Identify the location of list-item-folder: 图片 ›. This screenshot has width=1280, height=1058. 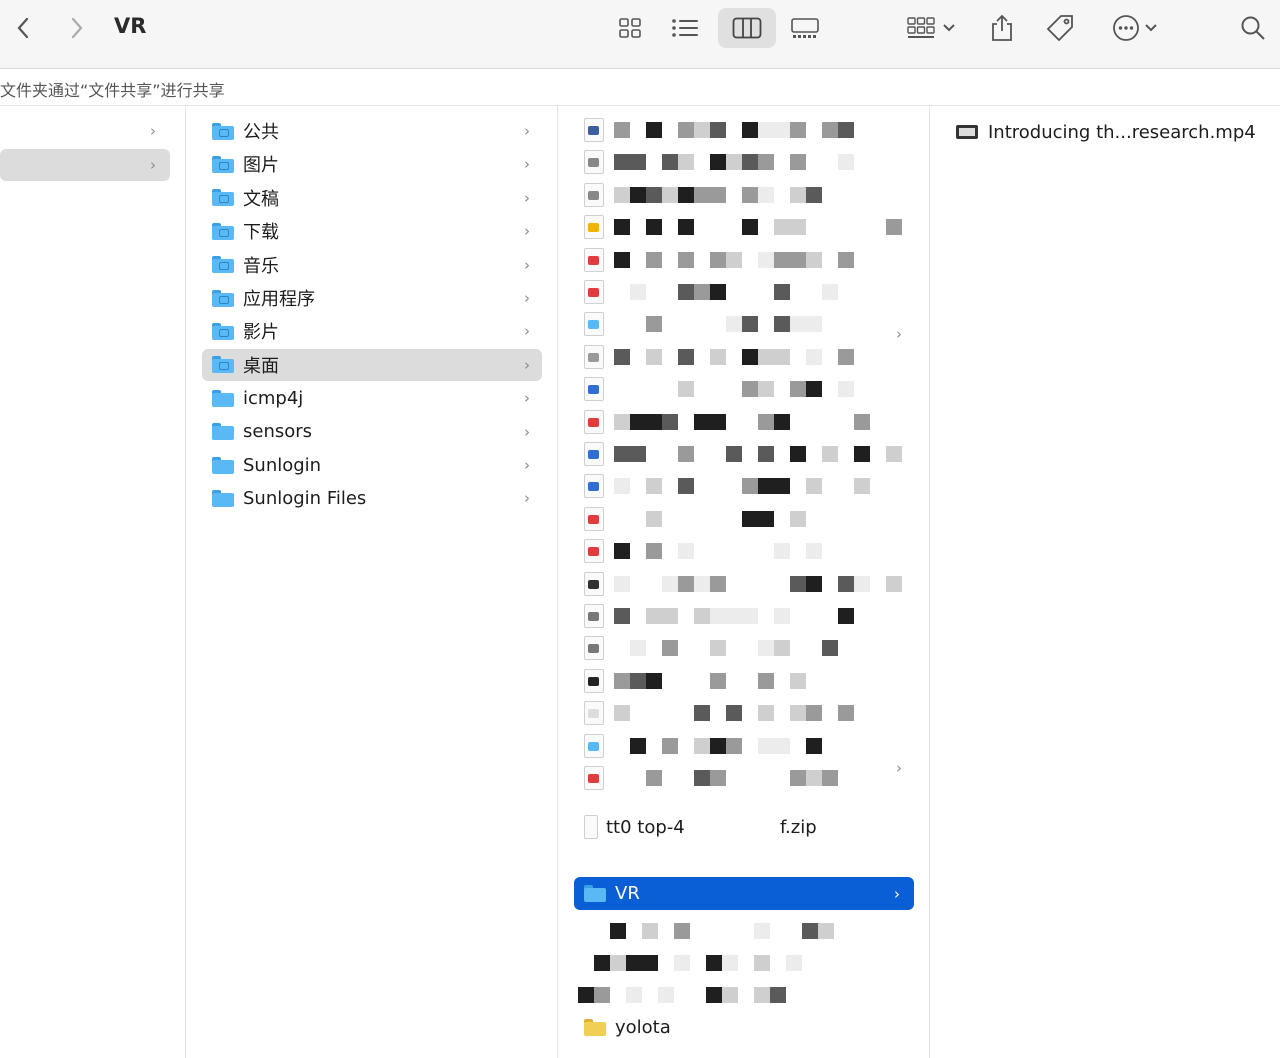
(372, 164).